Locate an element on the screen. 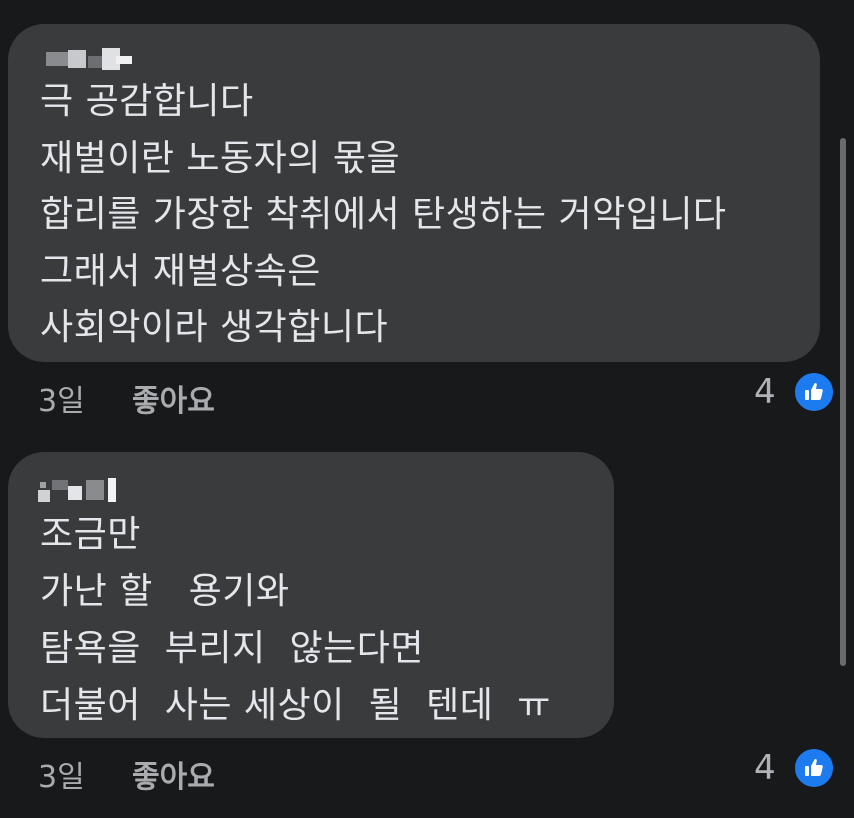  scrollbar-thumb is located at coordinates (843, 402).